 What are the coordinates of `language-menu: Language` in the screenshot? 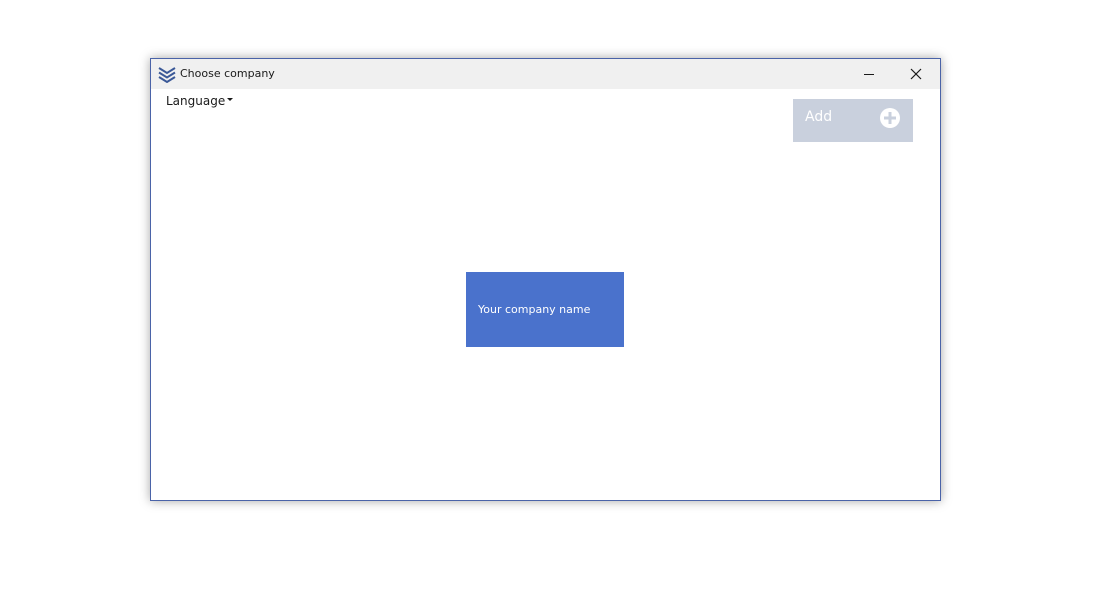 It's located at (200, 102).